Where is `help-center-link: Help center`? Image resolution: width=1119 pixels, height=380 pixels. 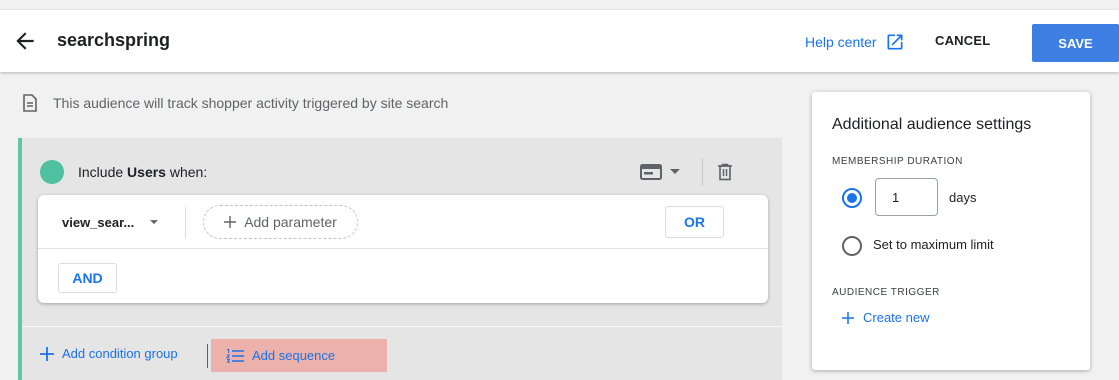 help-center-link: Help center is located at coordinates (855, 42).